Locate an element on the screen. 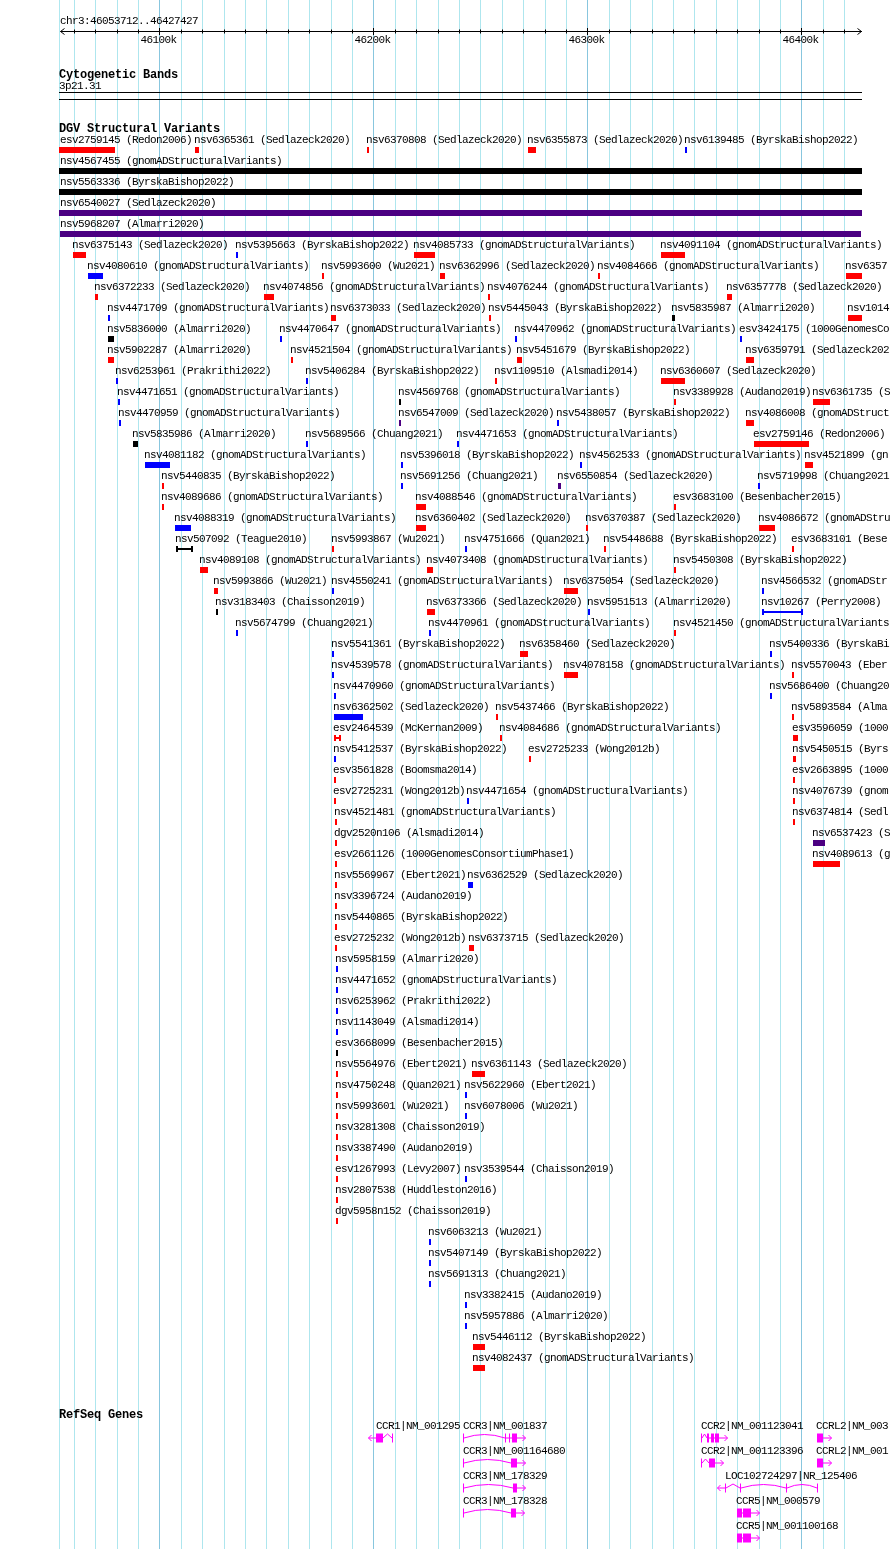 The height and width of the screenshot is (1549, 890). variant-label: nsv5968207 (Almarri2020) is located at coordinates (132, 224).